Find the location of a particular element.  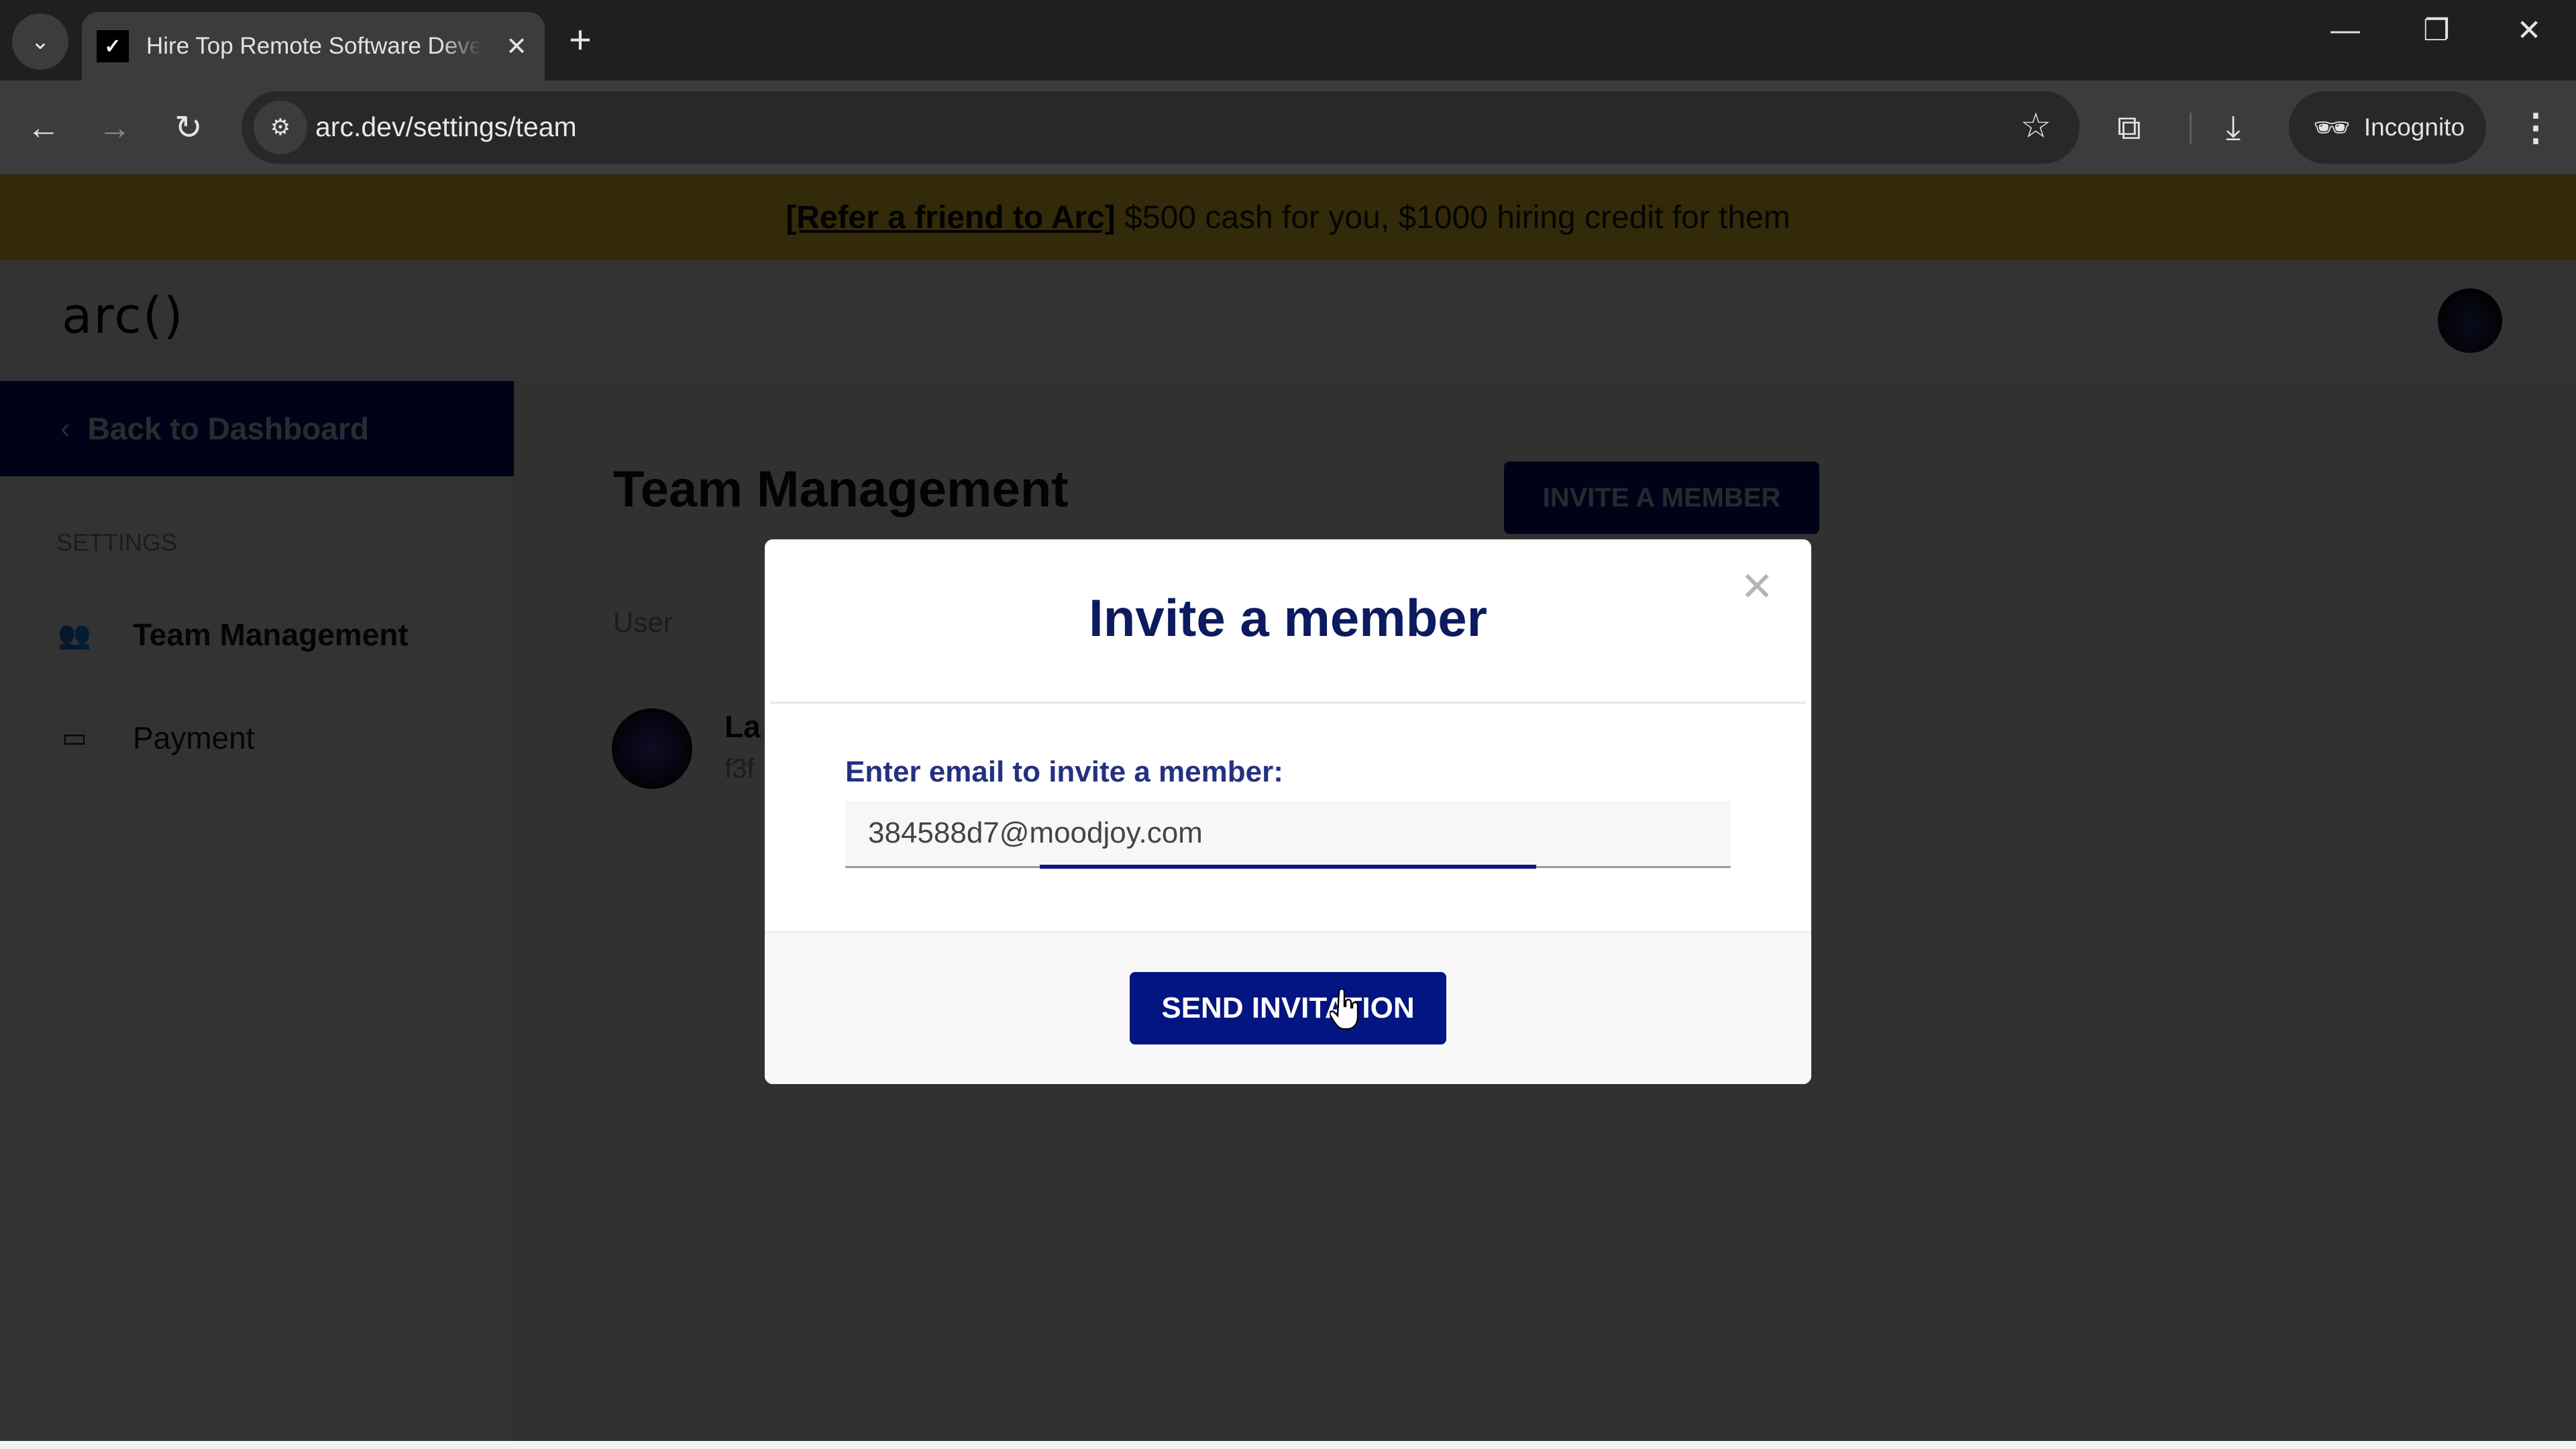

modal-footer: SEND INVITATION is located at coordinates (1288, 1007).